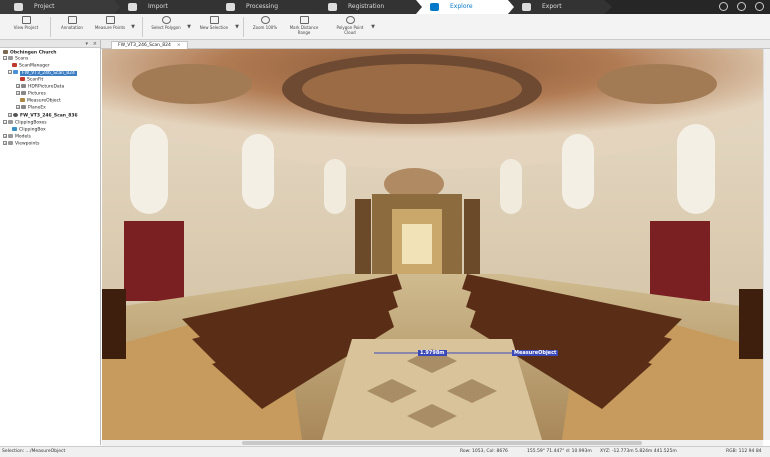  I want to click on mark-distance-range-button: Mark Distance Range, so click(304, 25).